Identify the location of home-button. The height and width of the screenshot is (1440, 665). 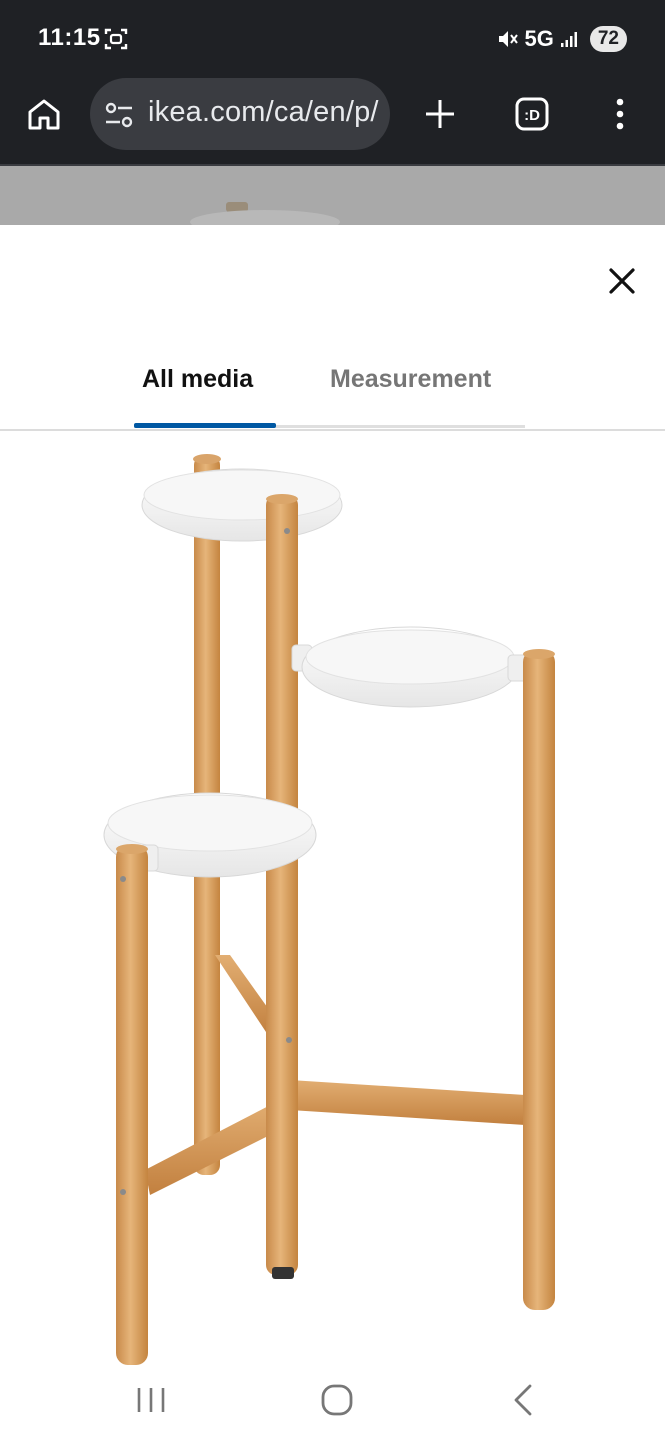
(44, 114).